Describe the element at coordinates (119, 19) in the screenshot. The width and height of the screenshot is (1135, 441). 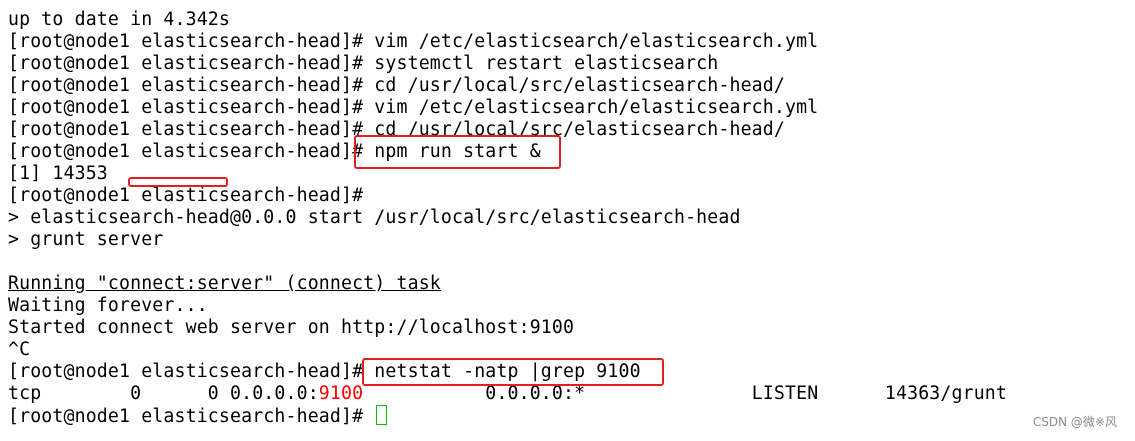
I see `terminal-output-line: up to date in 4.342s` at that location.